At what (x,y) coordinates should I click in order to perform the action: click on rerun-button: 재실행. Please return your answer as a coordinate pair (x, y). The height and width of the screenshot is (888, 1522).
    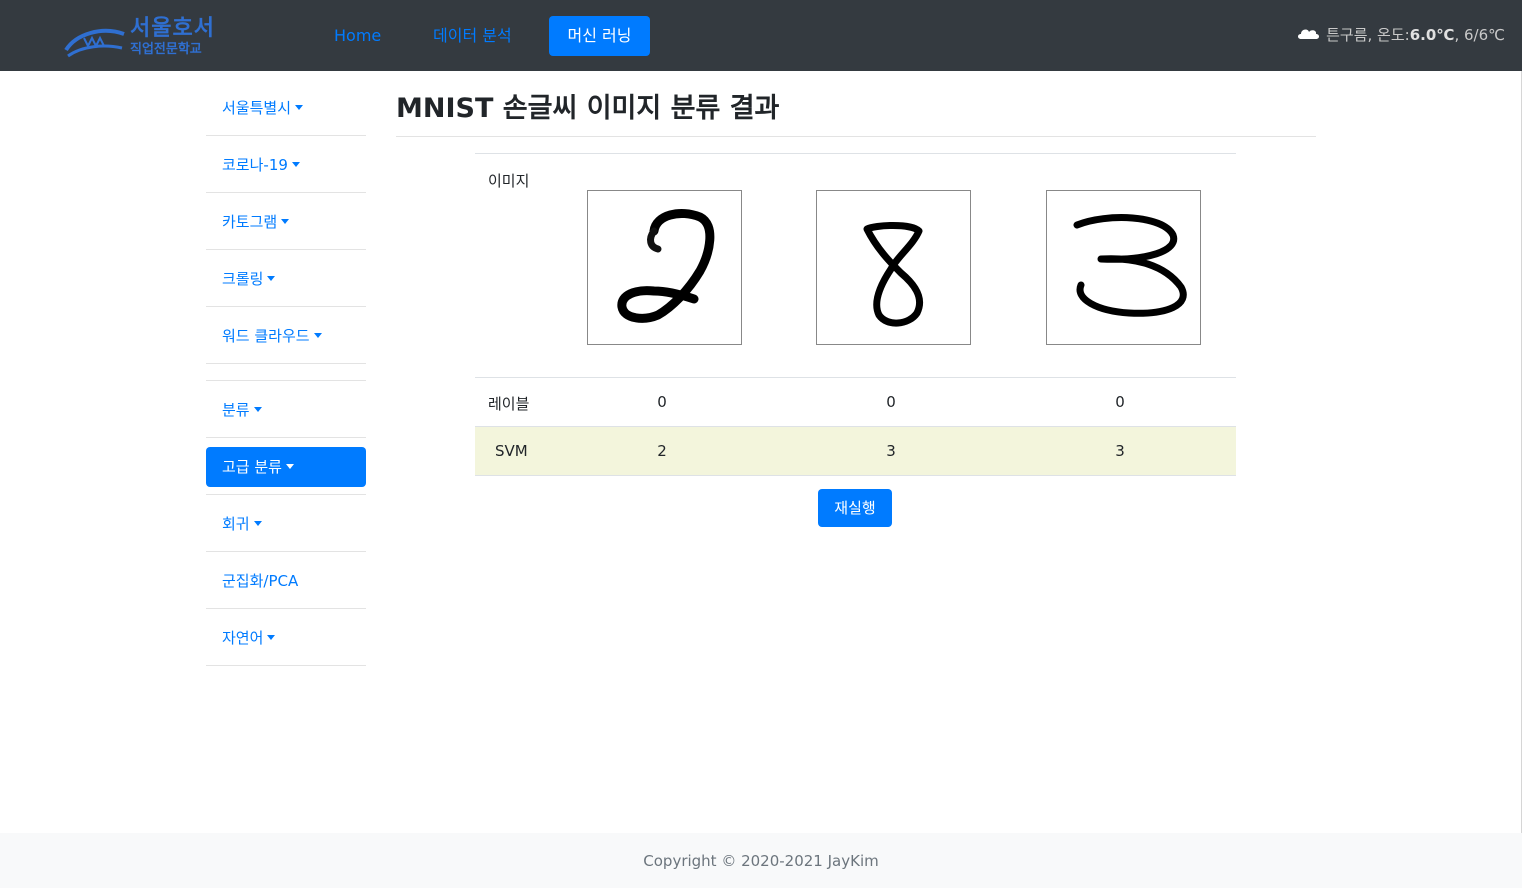
    Looking at the image, I should click on (855, 508).